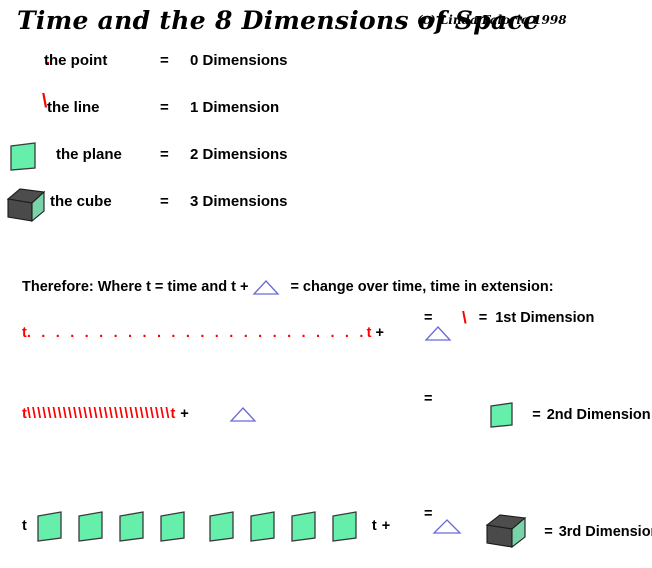 This screenshot has height=568, width=652. What do you see at coordinates (536, 415) in the screenshot?
I see `eq2-equals2: =` at bounding box center [536, 415].